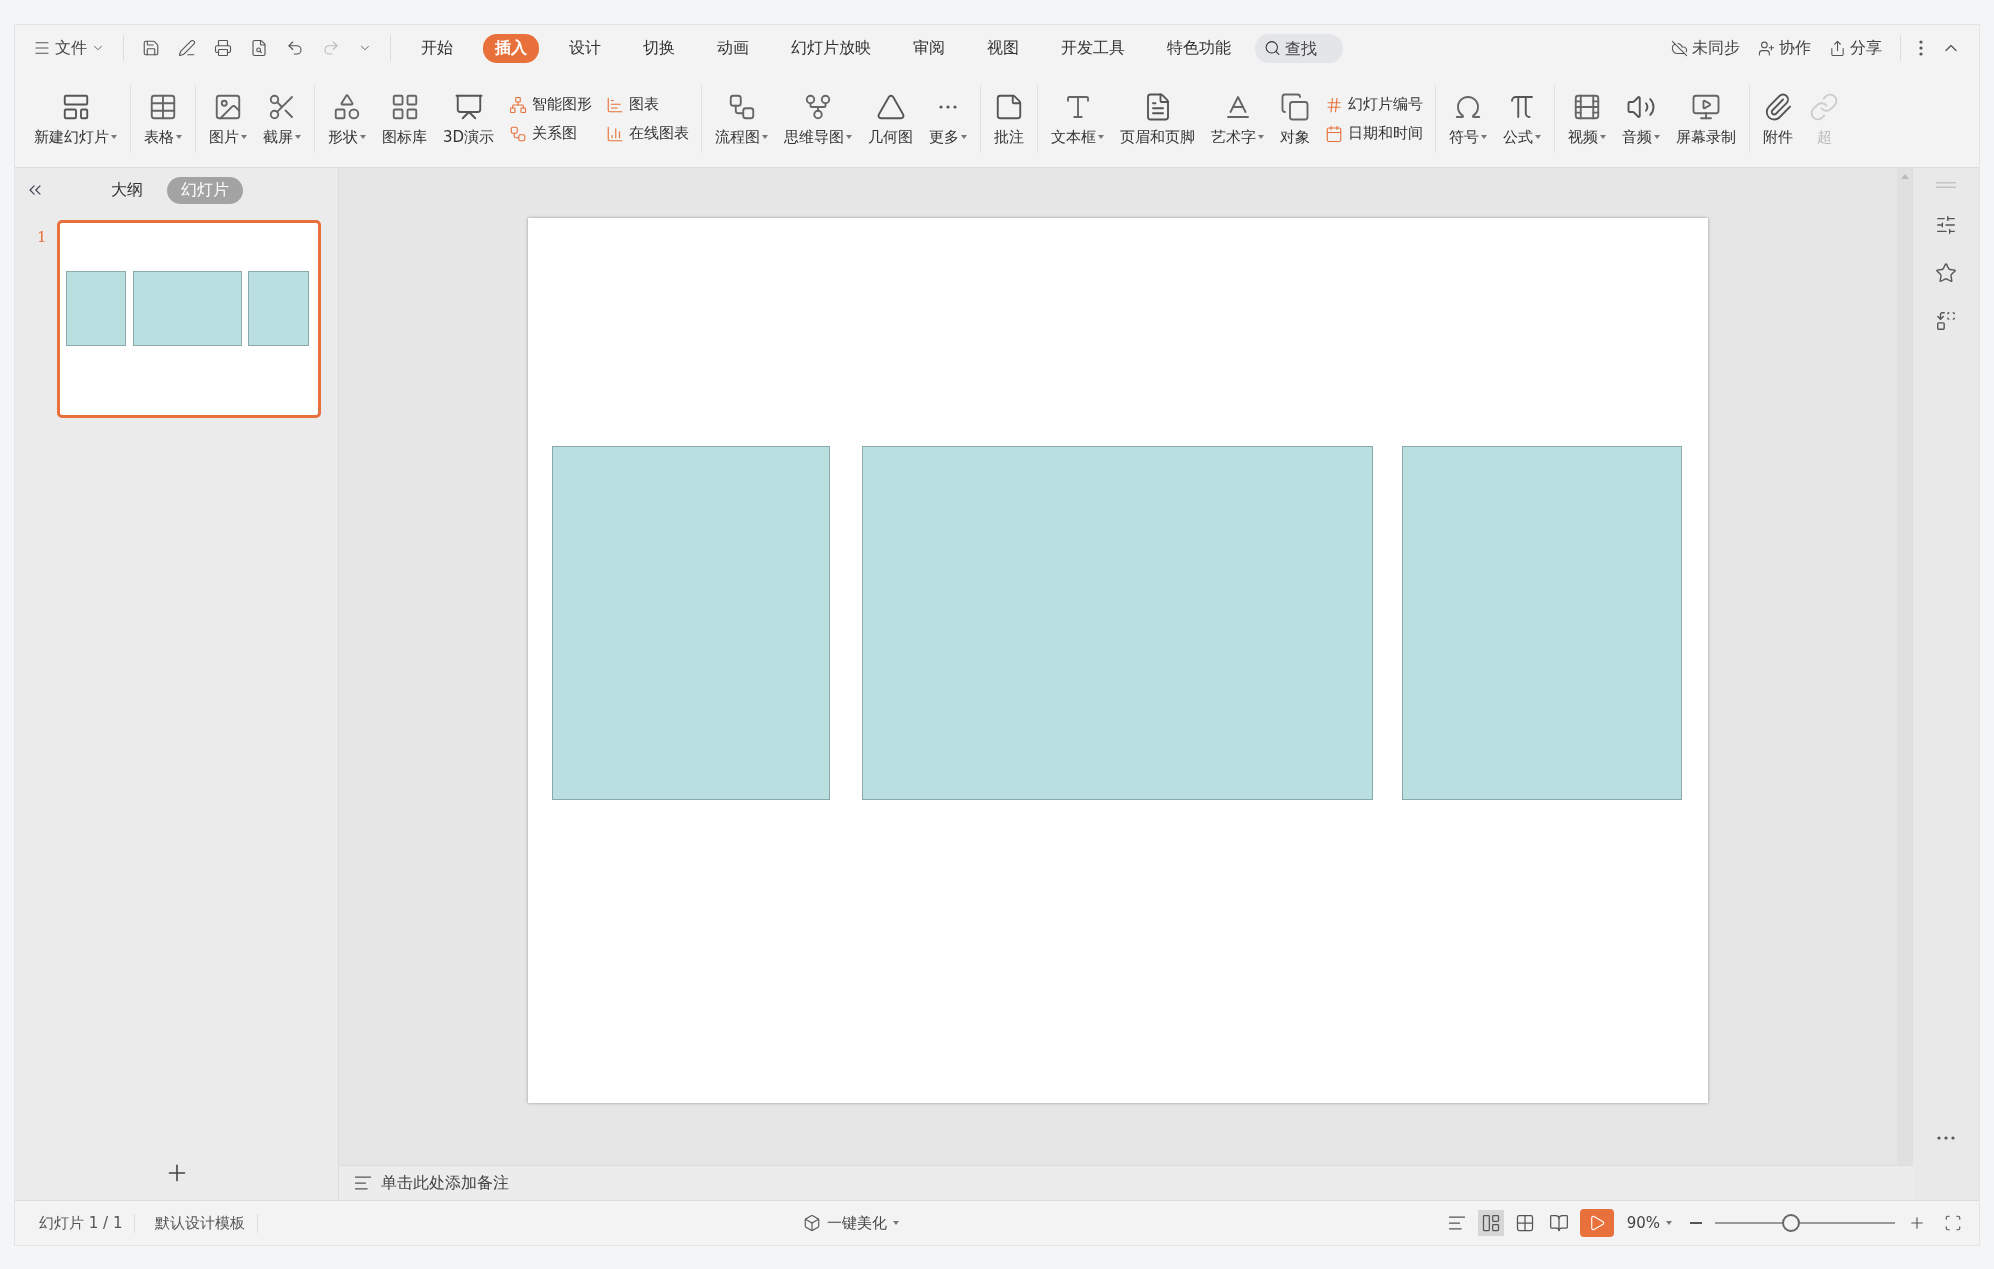 Image resolution: width=1994 pixels, height=1269 pixels. Describe the element at coordinates (151, 48) in the screenshot. I see `save-icon` at that location.